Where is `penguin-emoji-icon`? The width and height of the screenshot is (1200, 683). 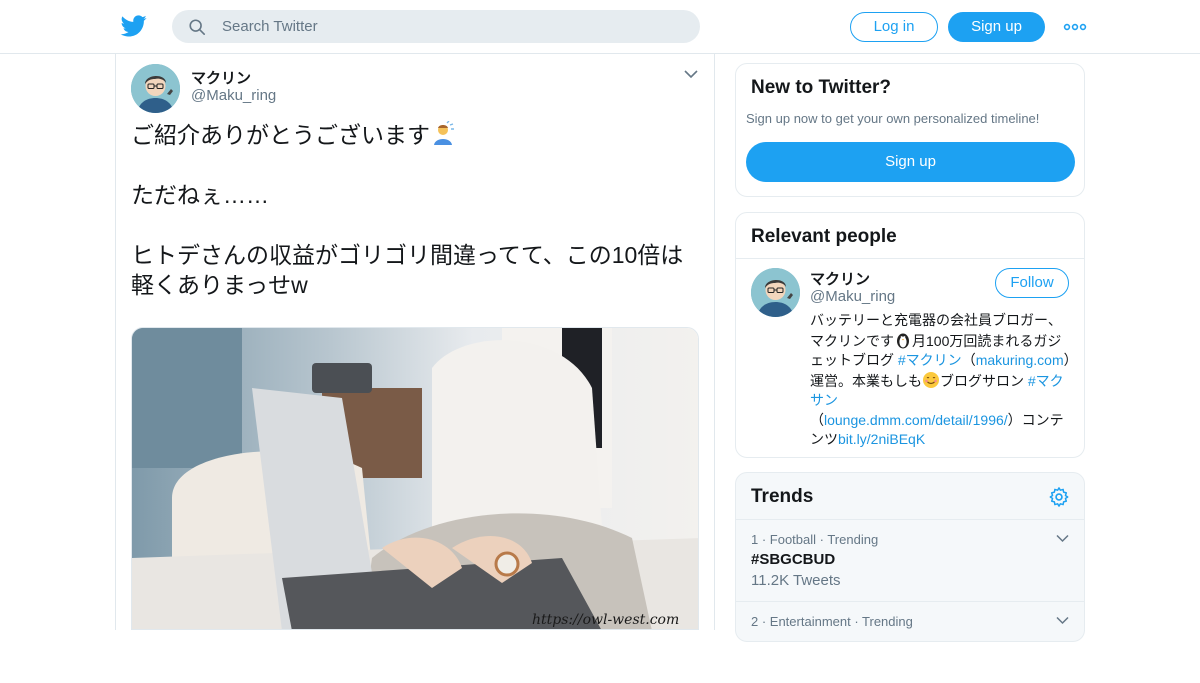
penguin-emoji-icon is located at coordinates (903, 340).